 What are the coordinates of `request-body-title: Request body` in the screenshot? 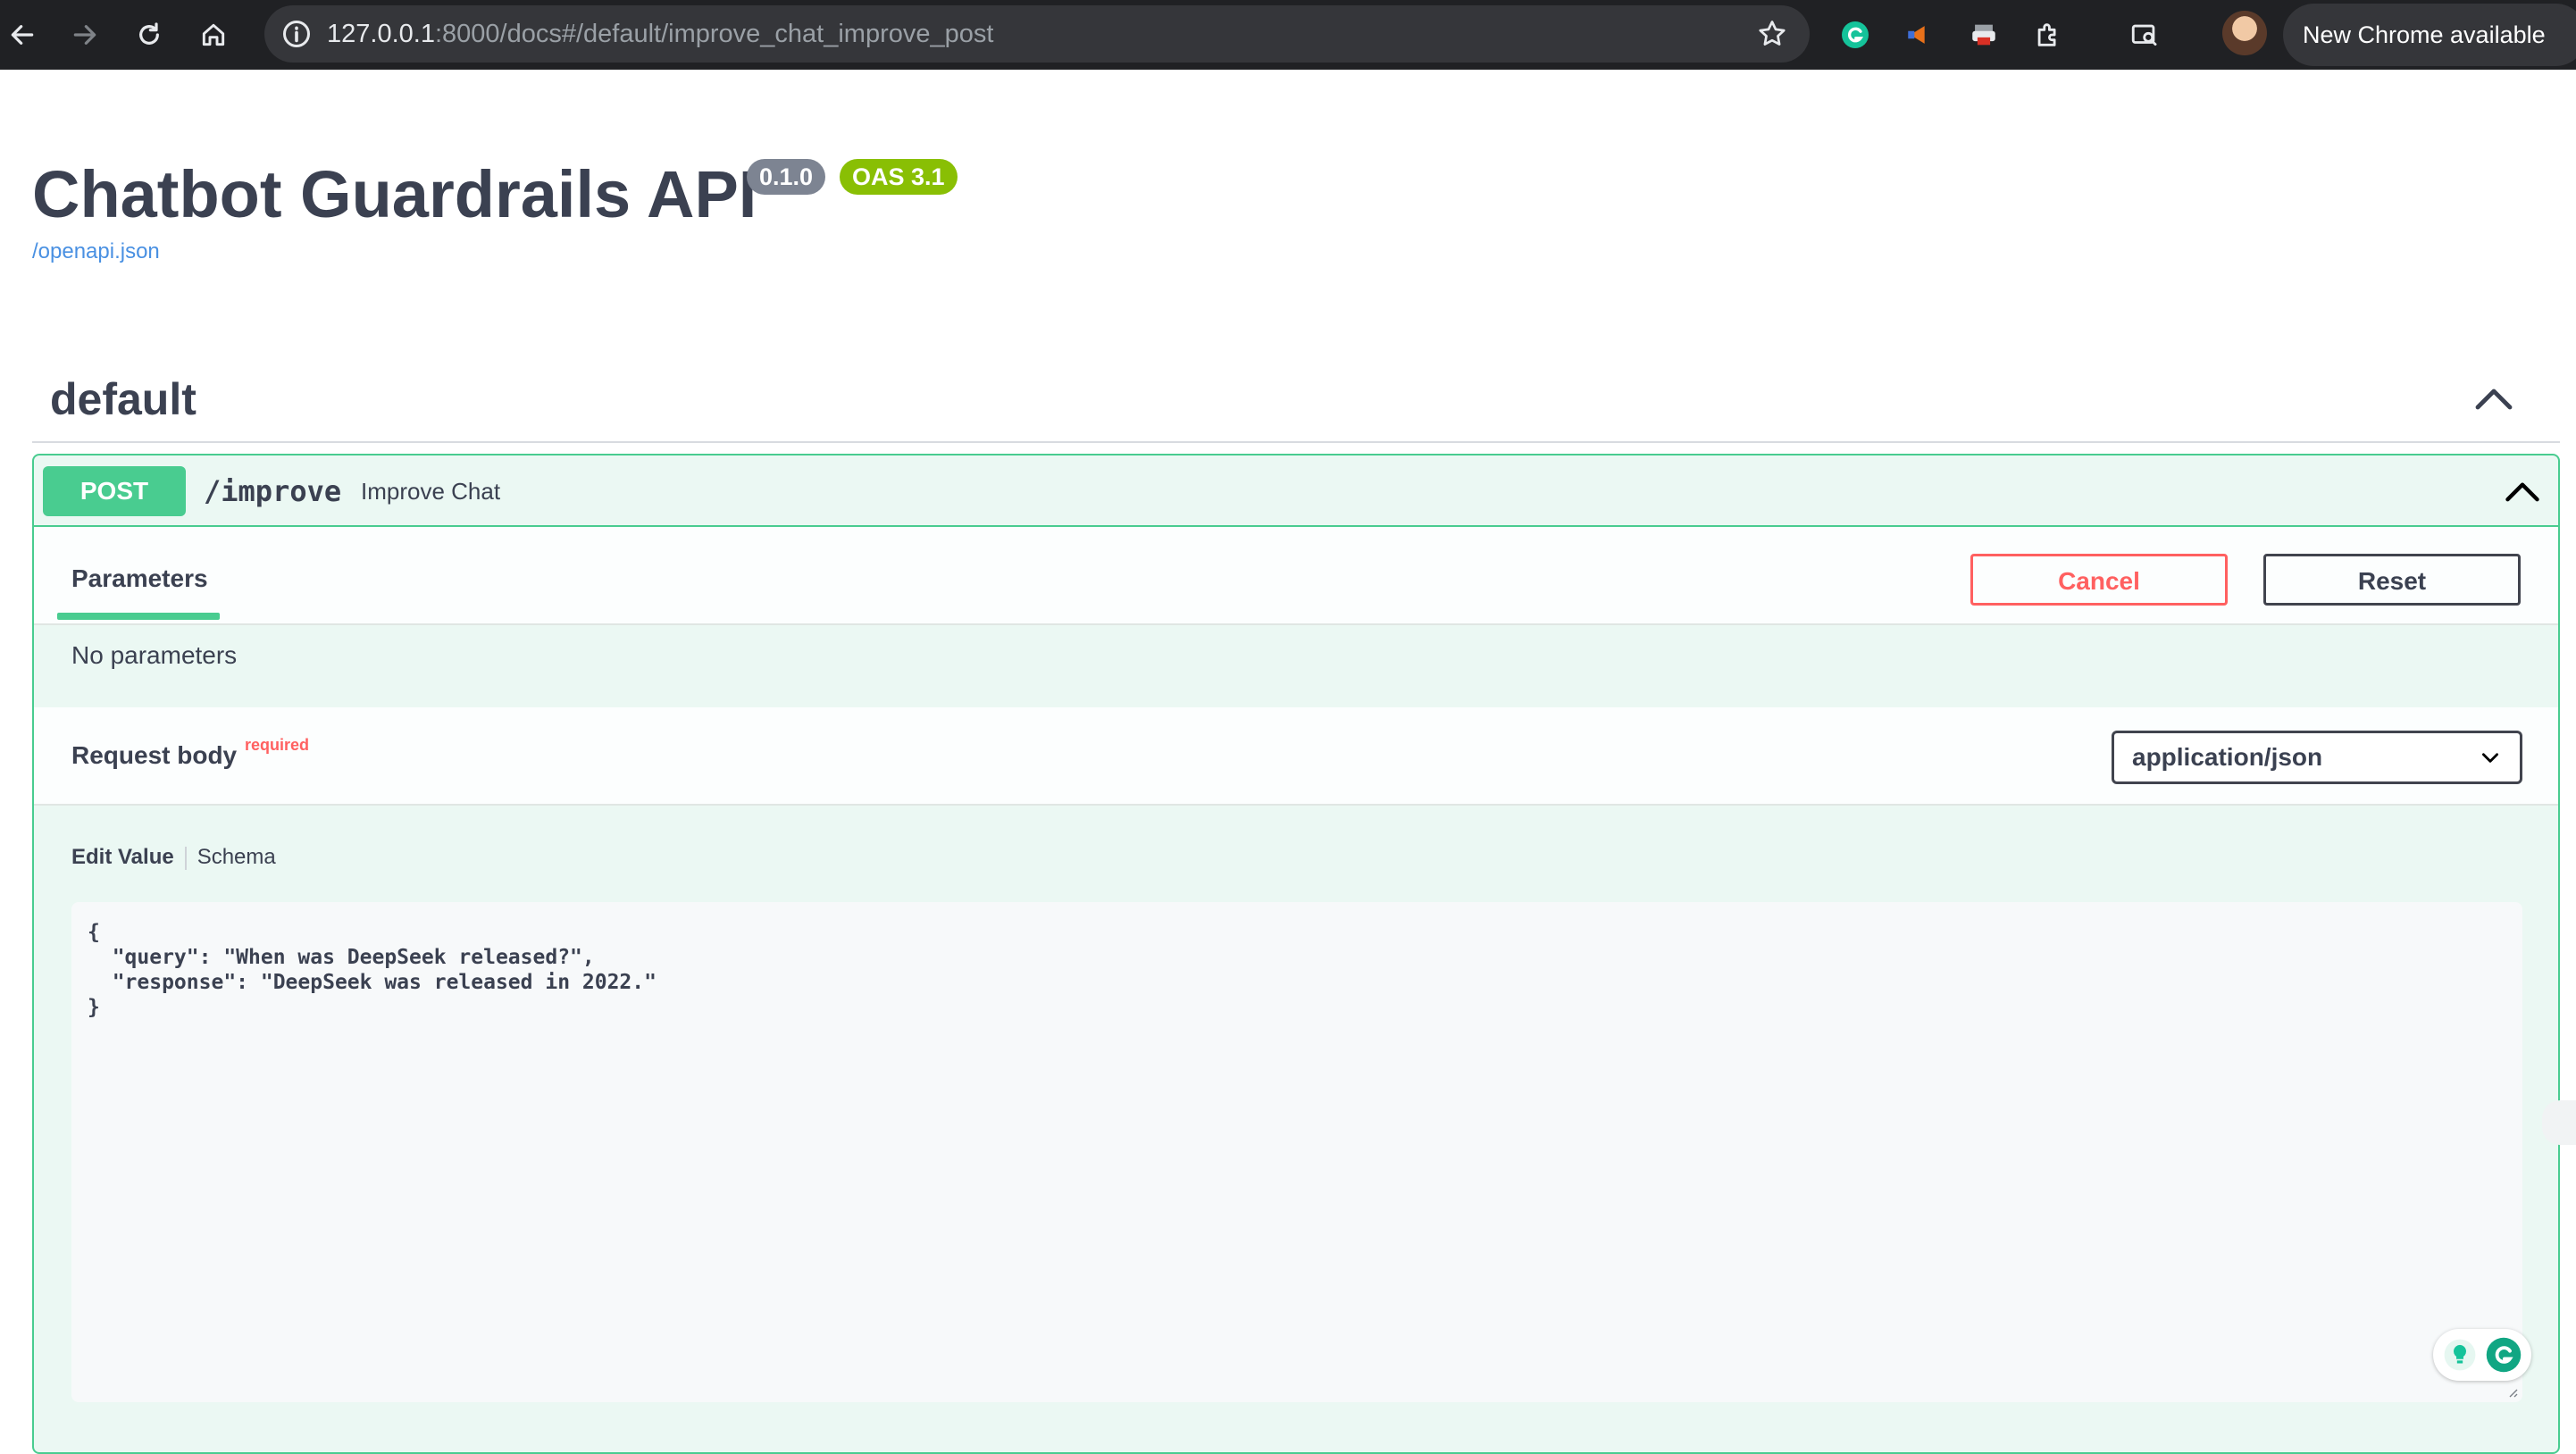 It's located at (155, 755).